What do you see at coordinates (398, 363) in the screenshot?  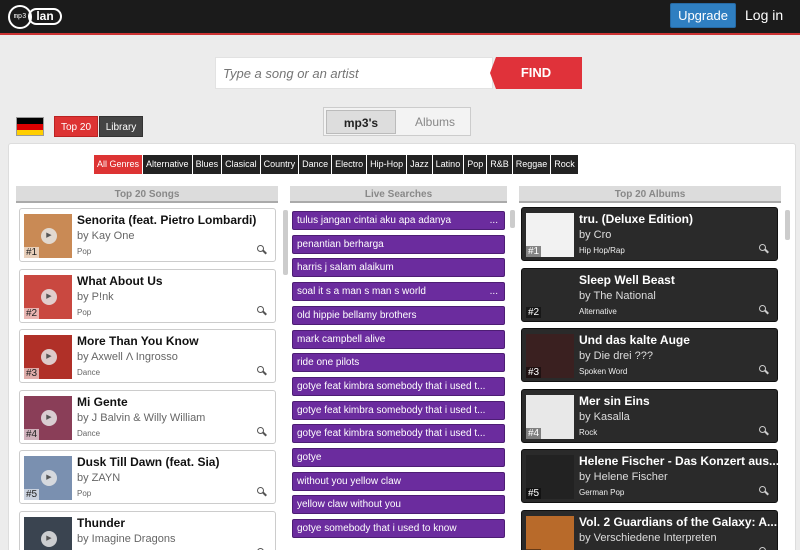 I see `live-search-item: ride one pilots` at bounding box center [398, 363].